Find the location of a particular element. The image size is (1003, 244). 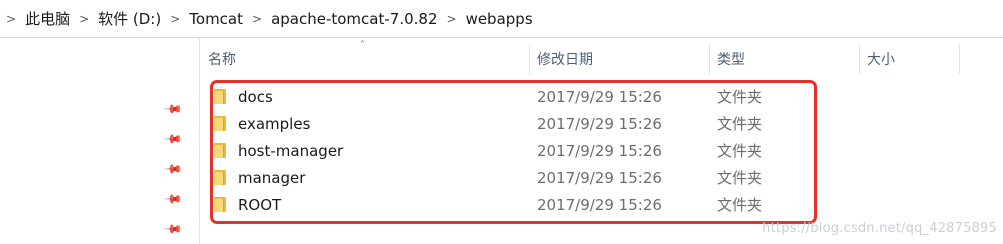

column-divider is located at coordinates (959, 59).